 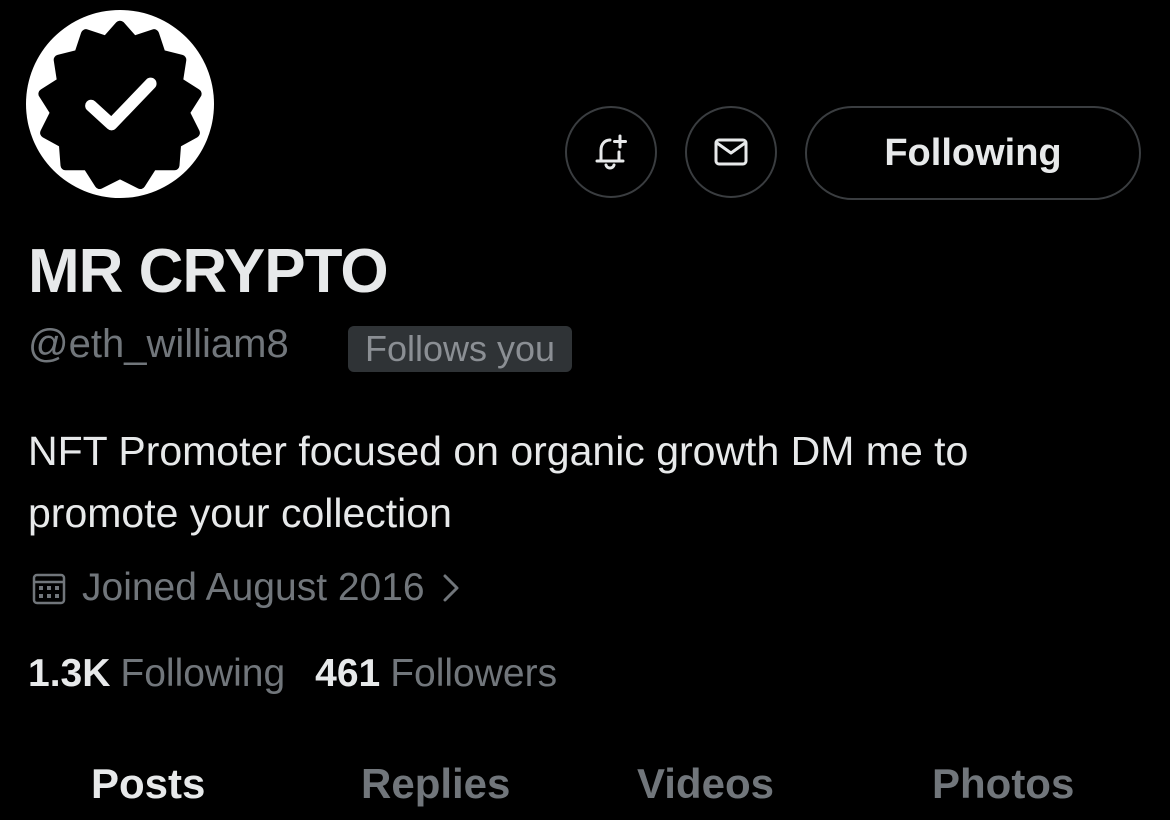 I want to click on handle: @eth_william8, so click(x=158, y=344).